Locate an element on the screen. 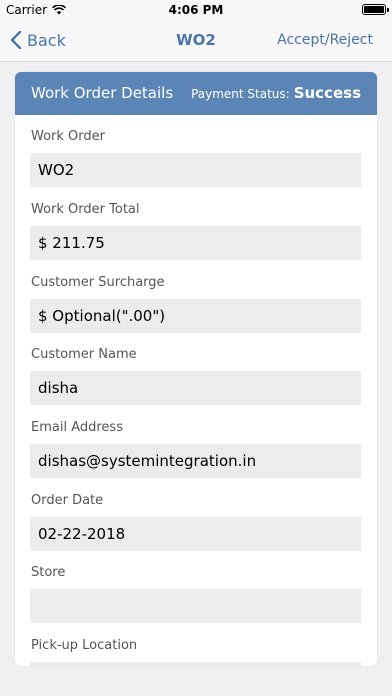 The height and width of the screenshot is (696, 392). status-time: 4:06 PM is located at coordinates (196, 10).